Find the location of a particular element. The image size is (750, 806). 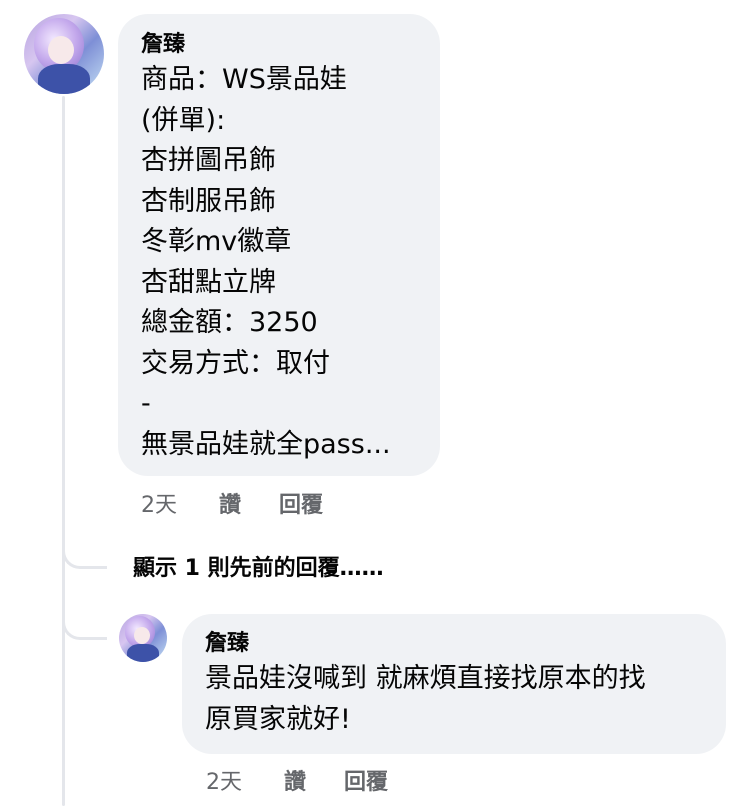

comment-bubble: 詹臻 景品娃沒喊到 就麻煩直接找原本的找 原買家就好! is located at coordinates (454, 684).